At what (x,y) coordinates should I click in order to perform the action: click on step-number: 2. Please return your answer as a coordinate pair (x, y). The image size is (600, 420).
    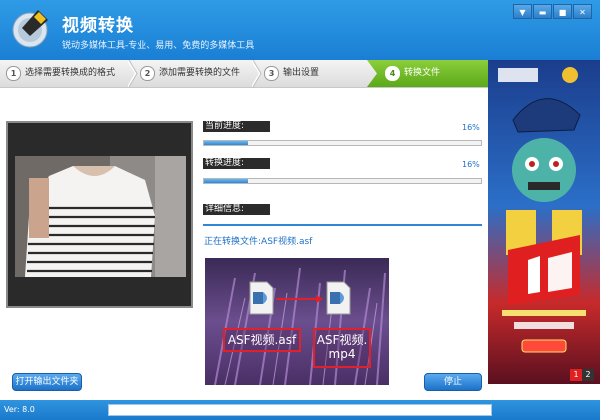
    Looking at the image, I should click on (147, 73).